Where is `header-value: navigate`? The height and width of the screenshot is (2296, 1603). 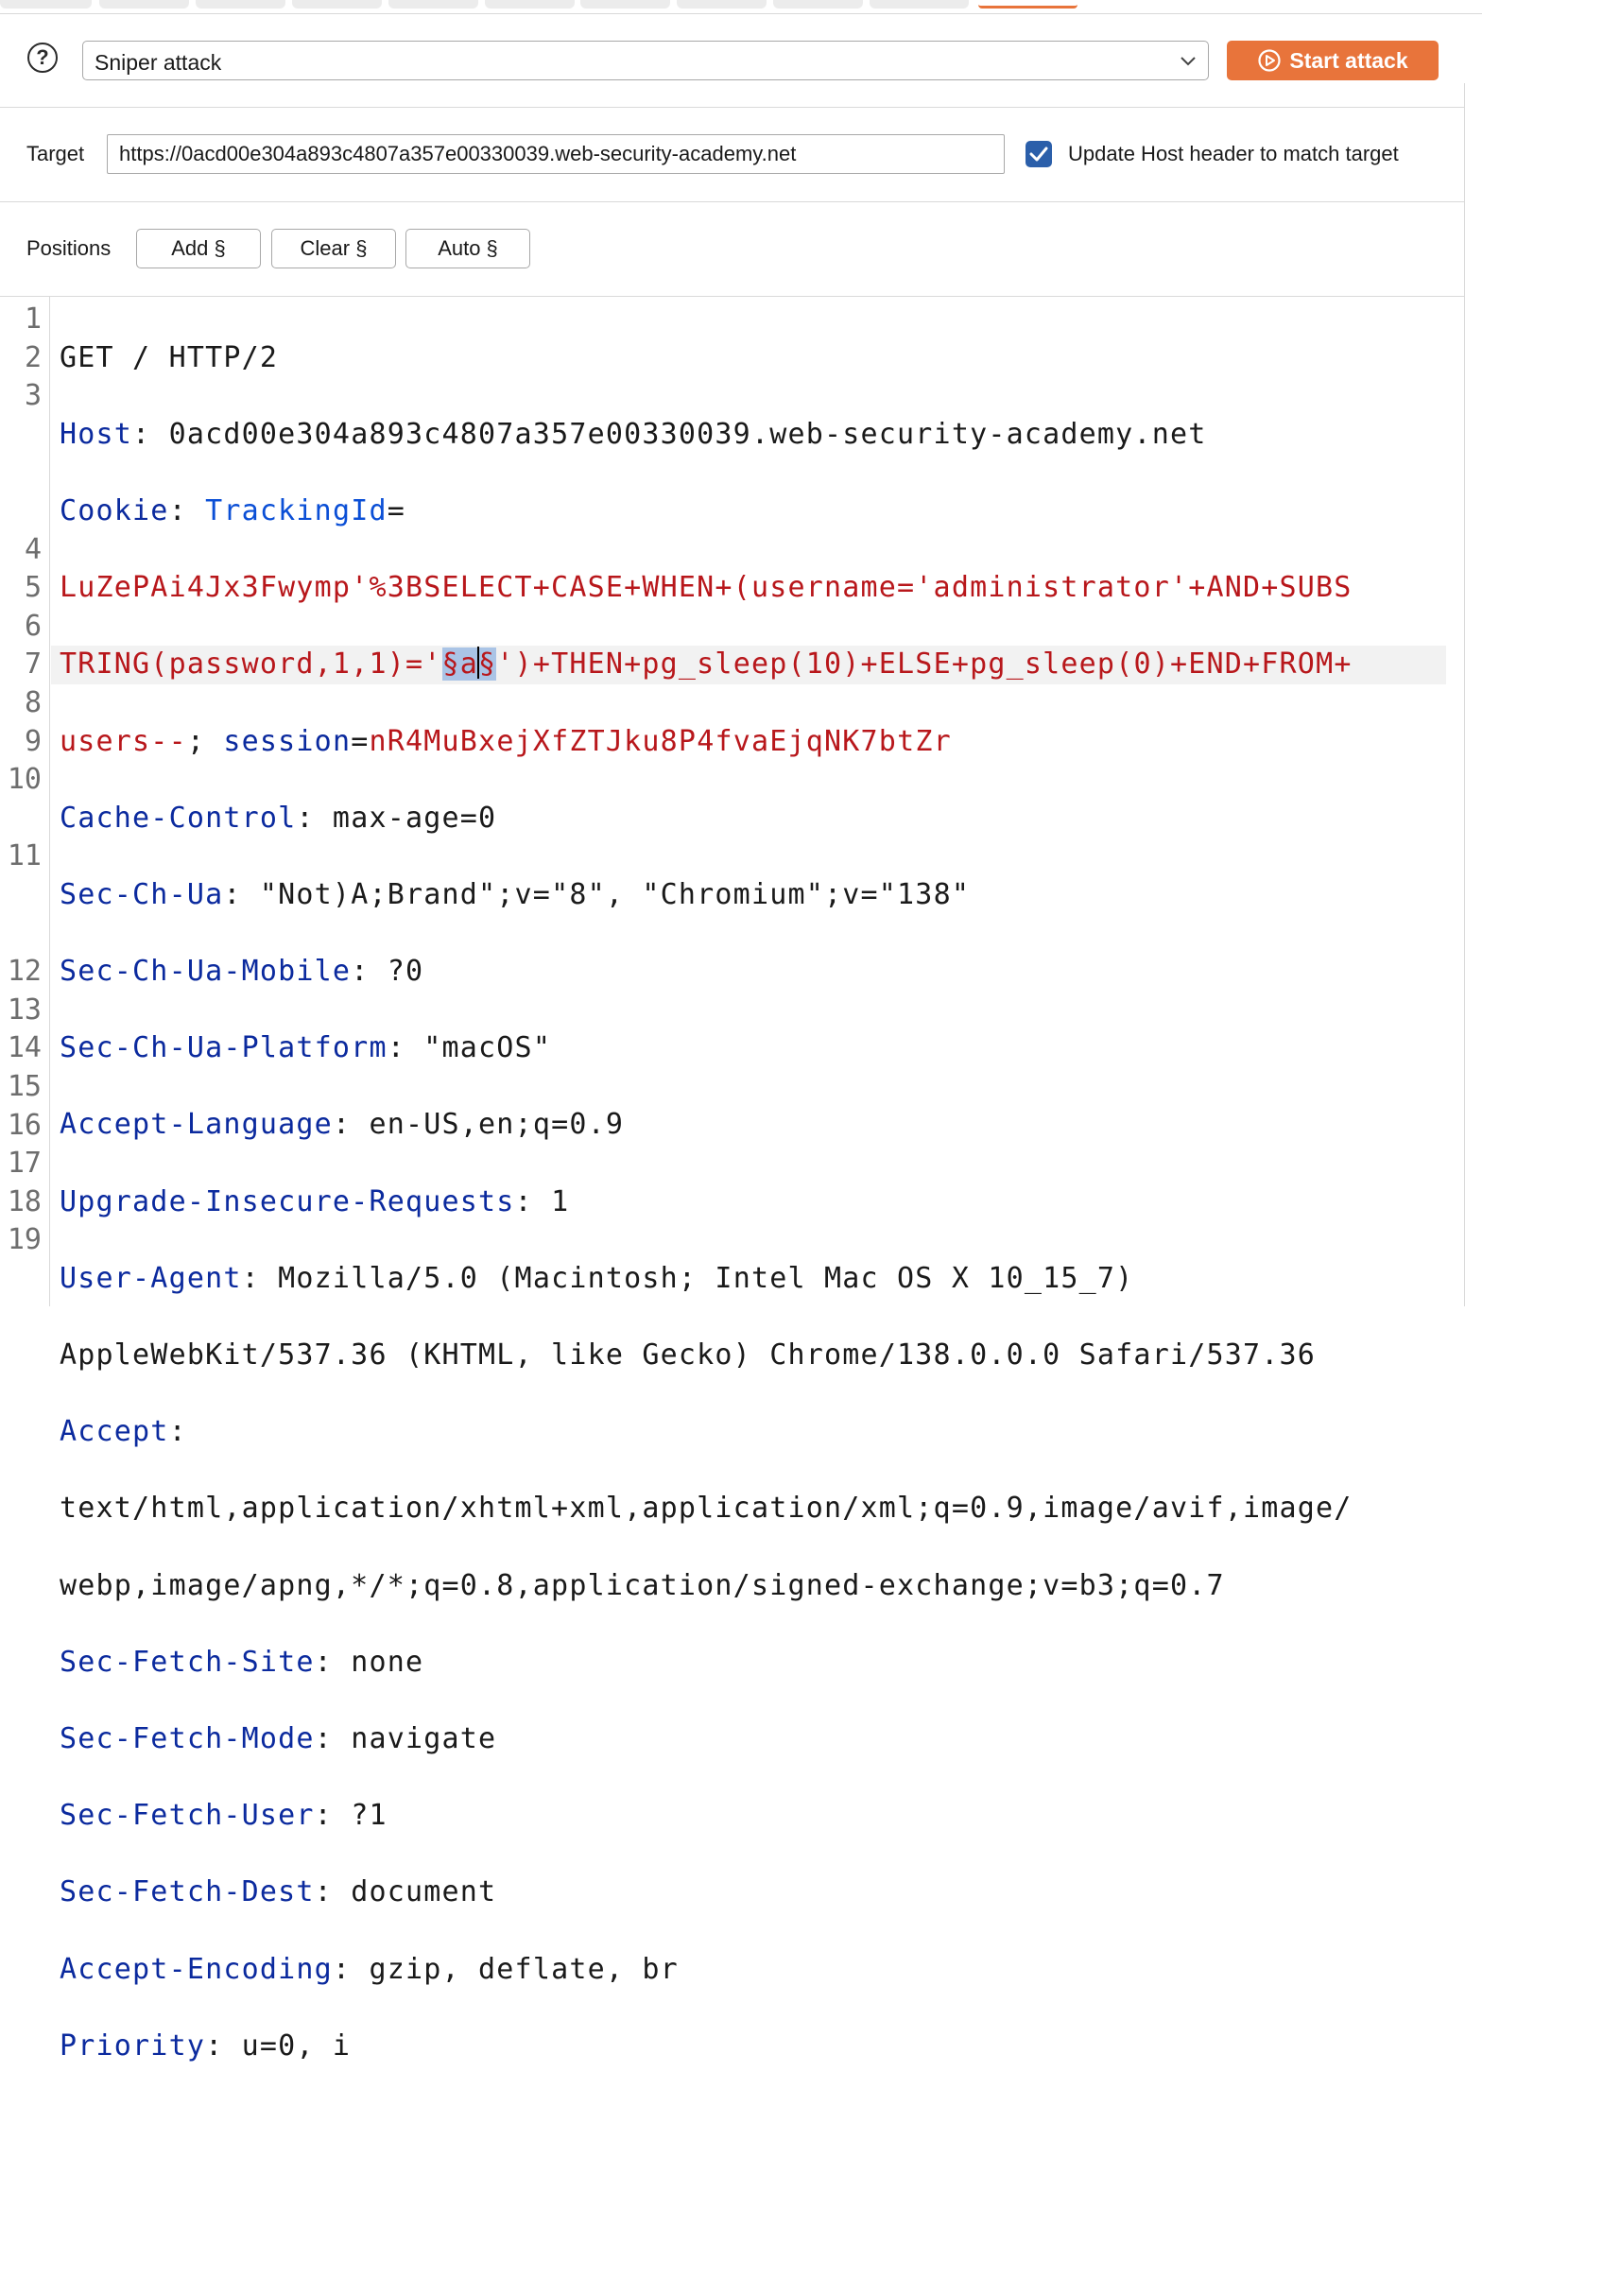 header-value: navigate is located at coordinates (414, 1738).